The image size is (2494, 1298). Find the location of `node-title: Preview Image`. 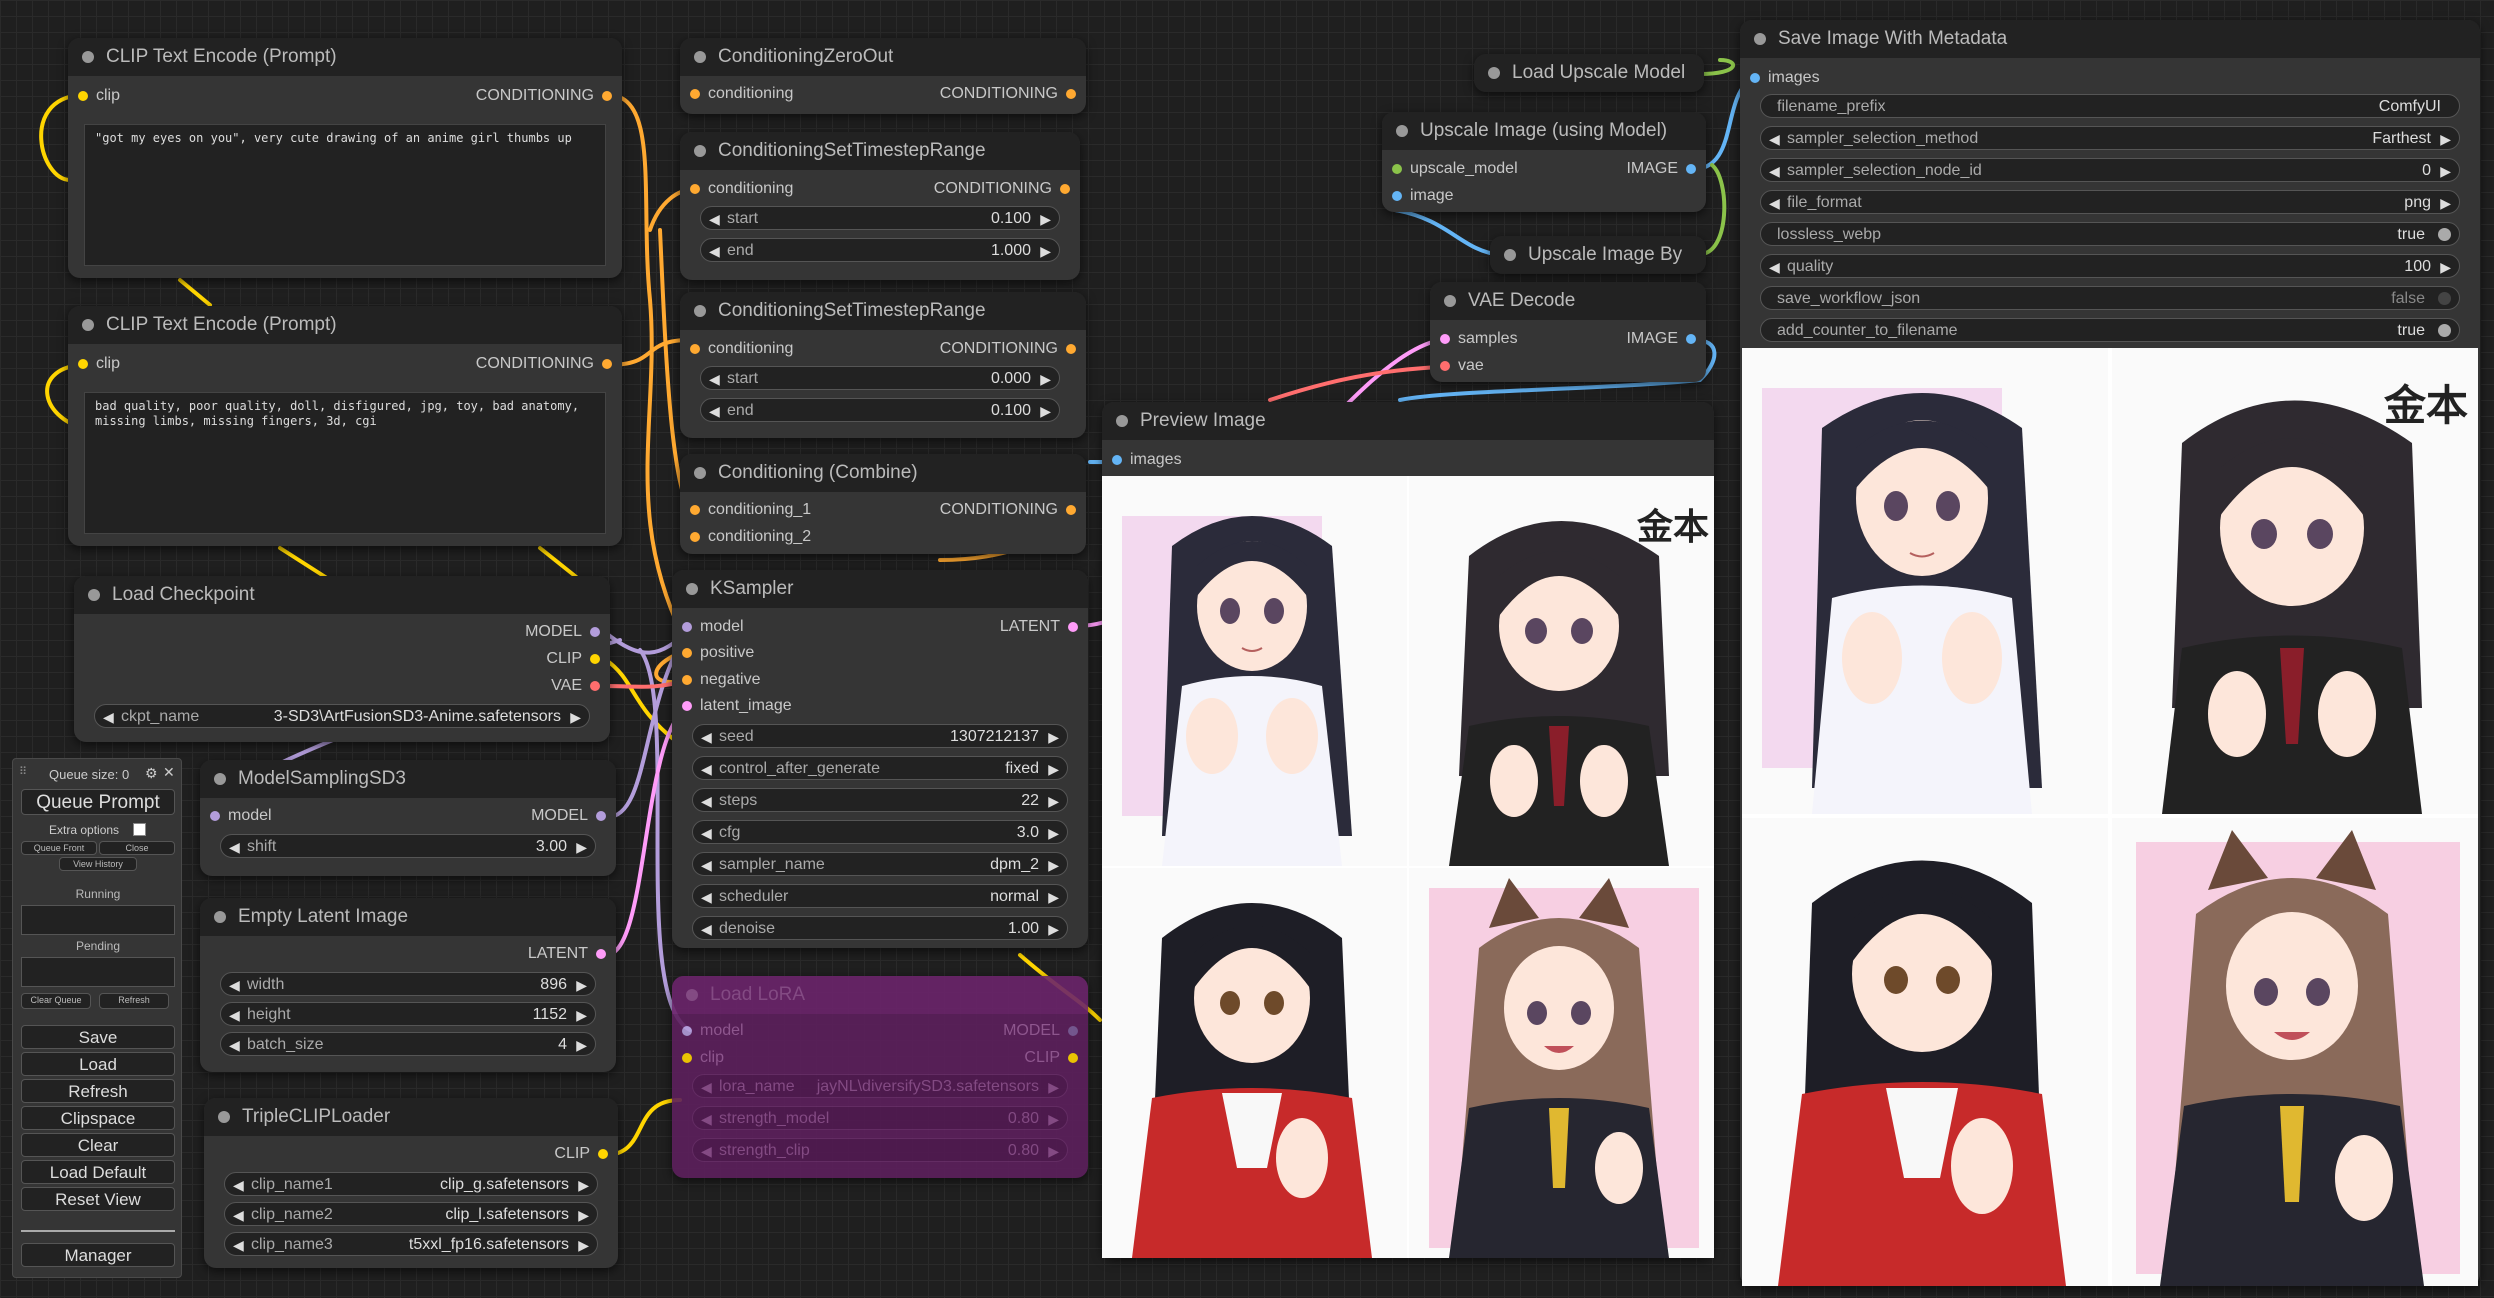

node-title: Preview Image is located at coordinates (1408, 421).